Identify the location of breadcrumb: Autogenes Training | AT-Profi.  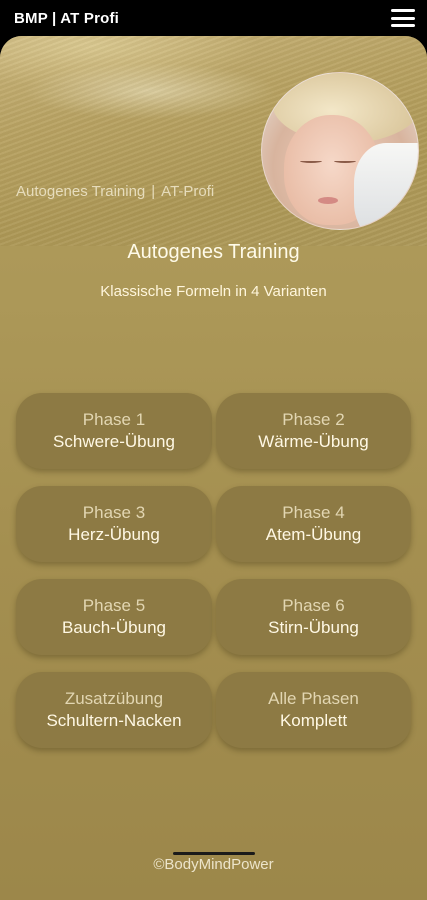
(115, 191).